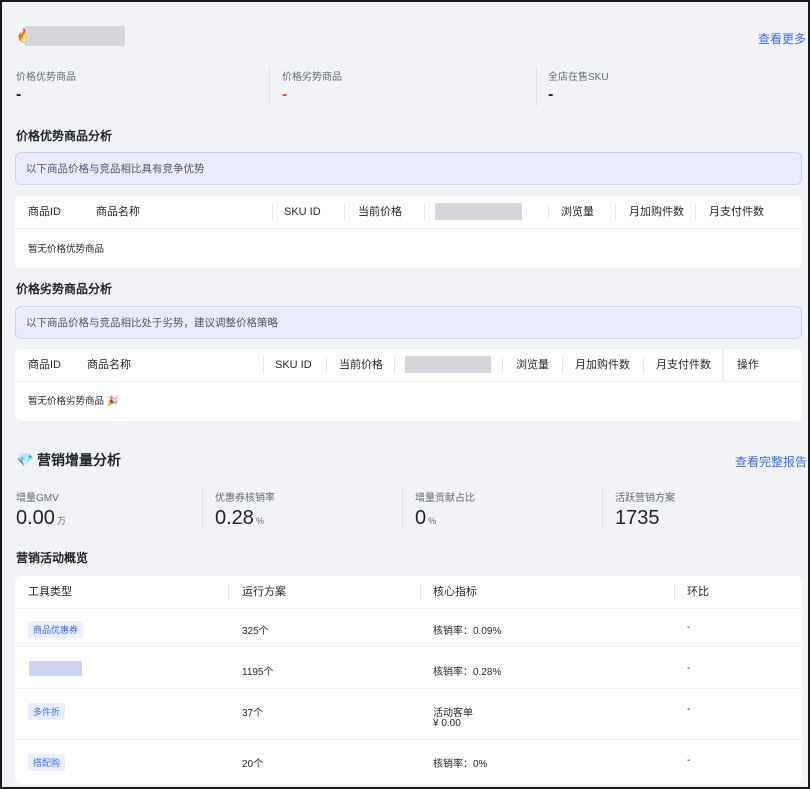 The width and height of the screenshot is (810, 789). I want to click on metric-cell: 核销率：0.28%, so click(467, 672).